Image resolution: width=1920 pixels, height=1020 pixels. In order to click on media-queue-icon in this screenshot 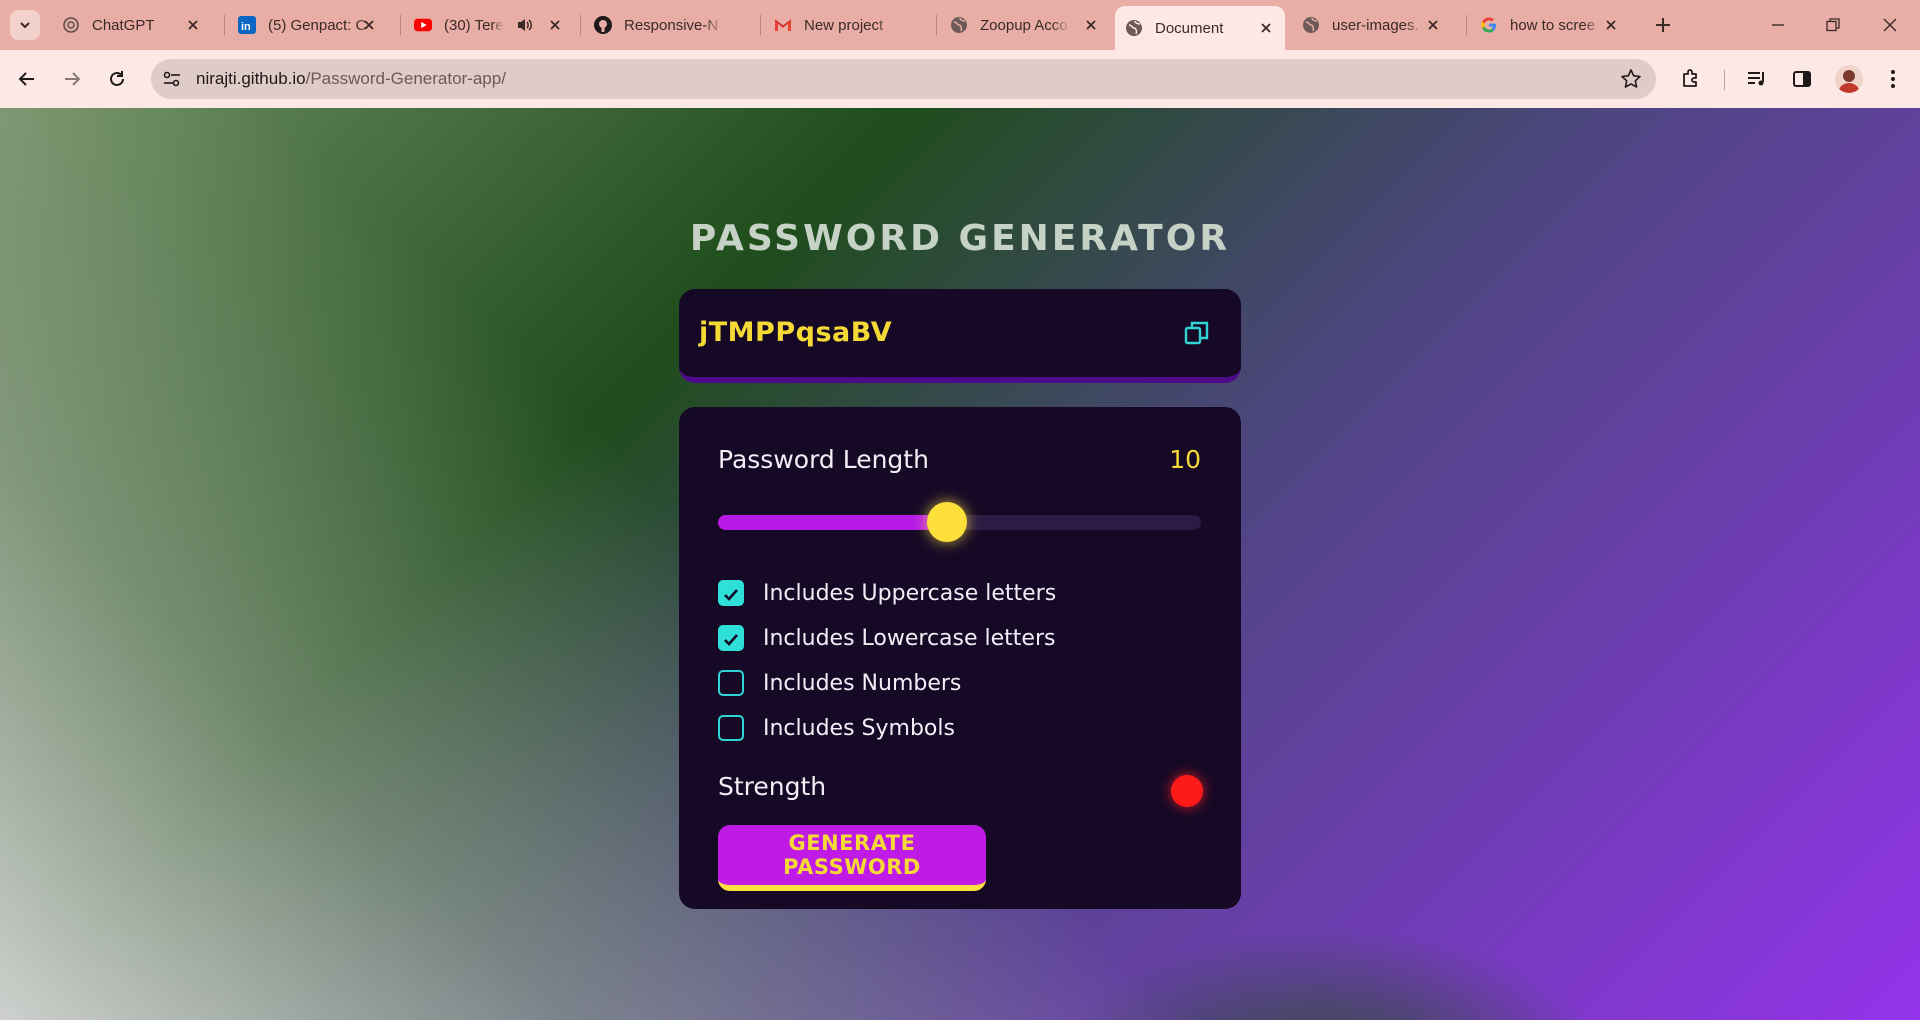, I will do `click(1756, 79)`.